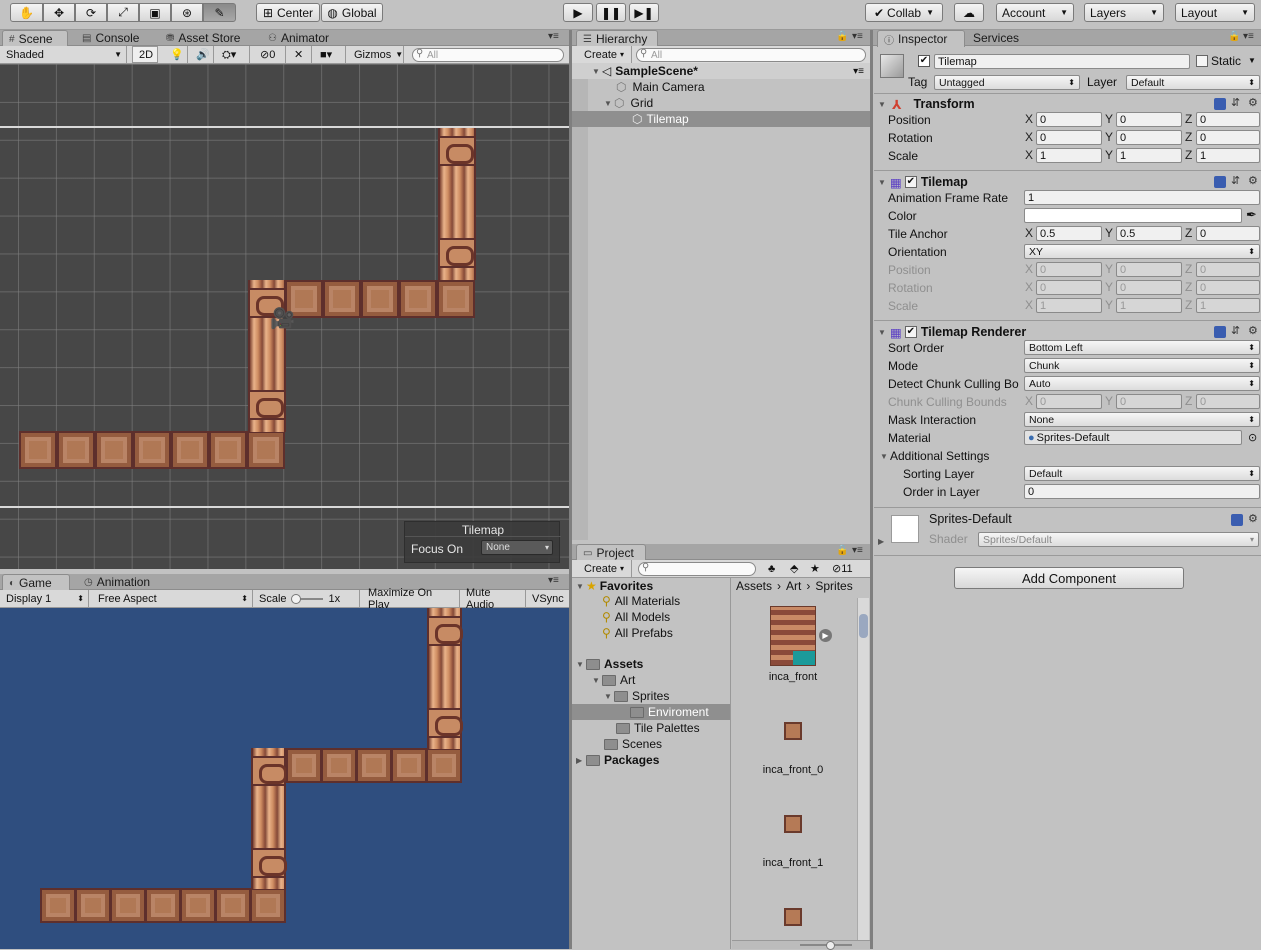 This screenshot has height=950, width=1261. I want to click on vertical-splitter, so click(871, 489).